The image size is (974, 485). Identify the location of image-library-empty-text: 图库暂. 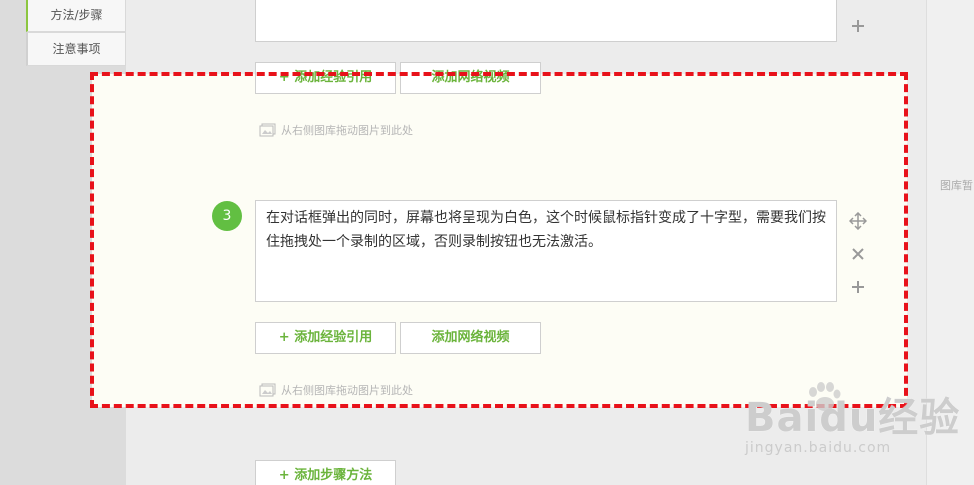
(956, 185).